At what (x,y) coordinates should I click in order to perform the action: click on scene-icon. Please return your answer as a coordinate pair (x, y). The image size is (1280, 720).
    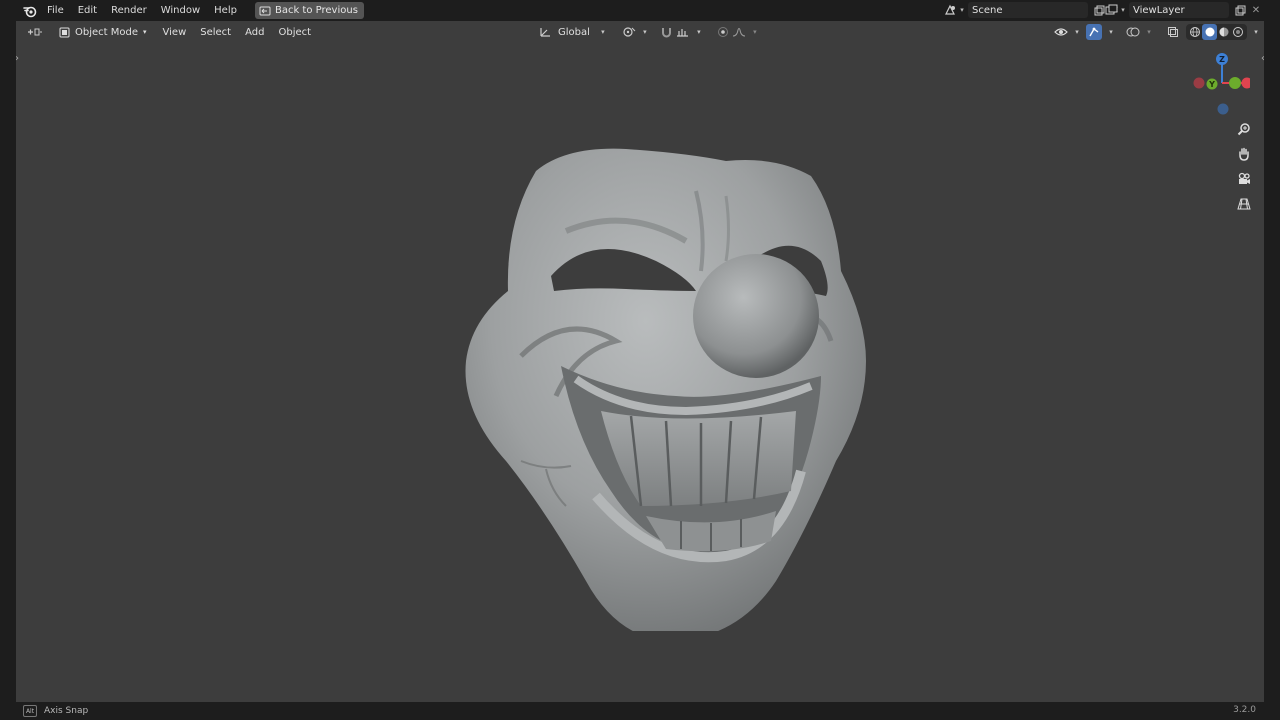
    Looking at the image, I should click on (950, 10).